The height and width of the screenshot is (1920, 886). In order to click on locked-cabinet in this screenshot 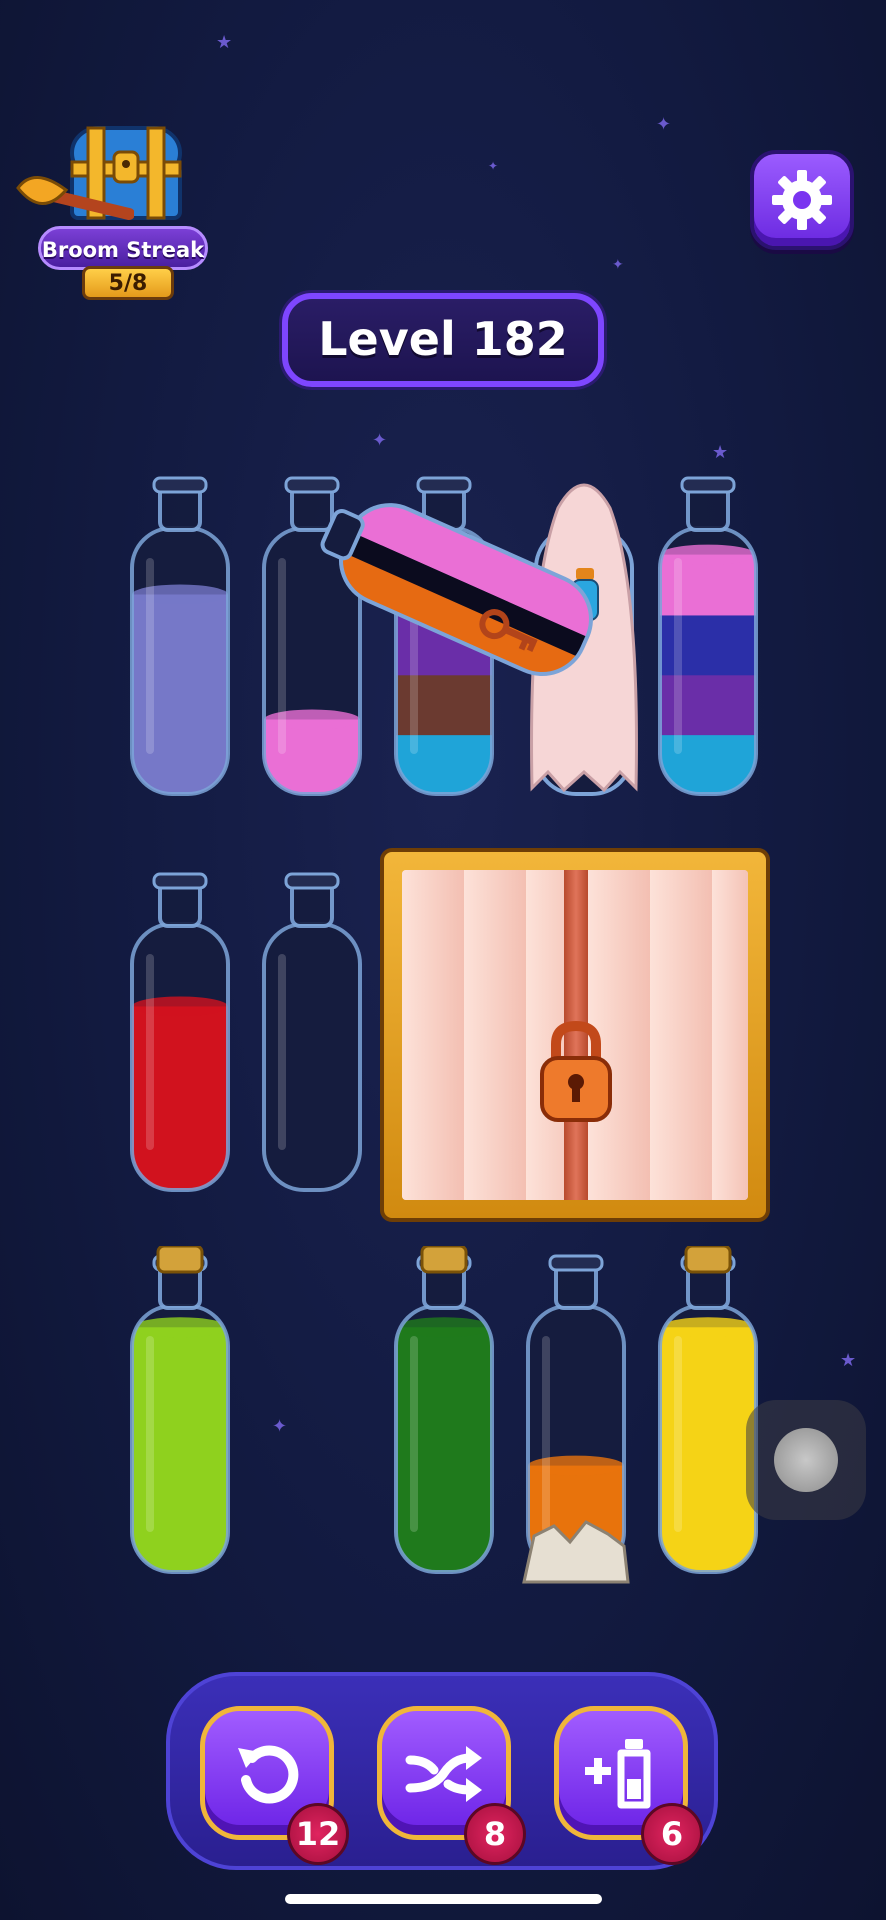, I will do `click(575, 1035)`.